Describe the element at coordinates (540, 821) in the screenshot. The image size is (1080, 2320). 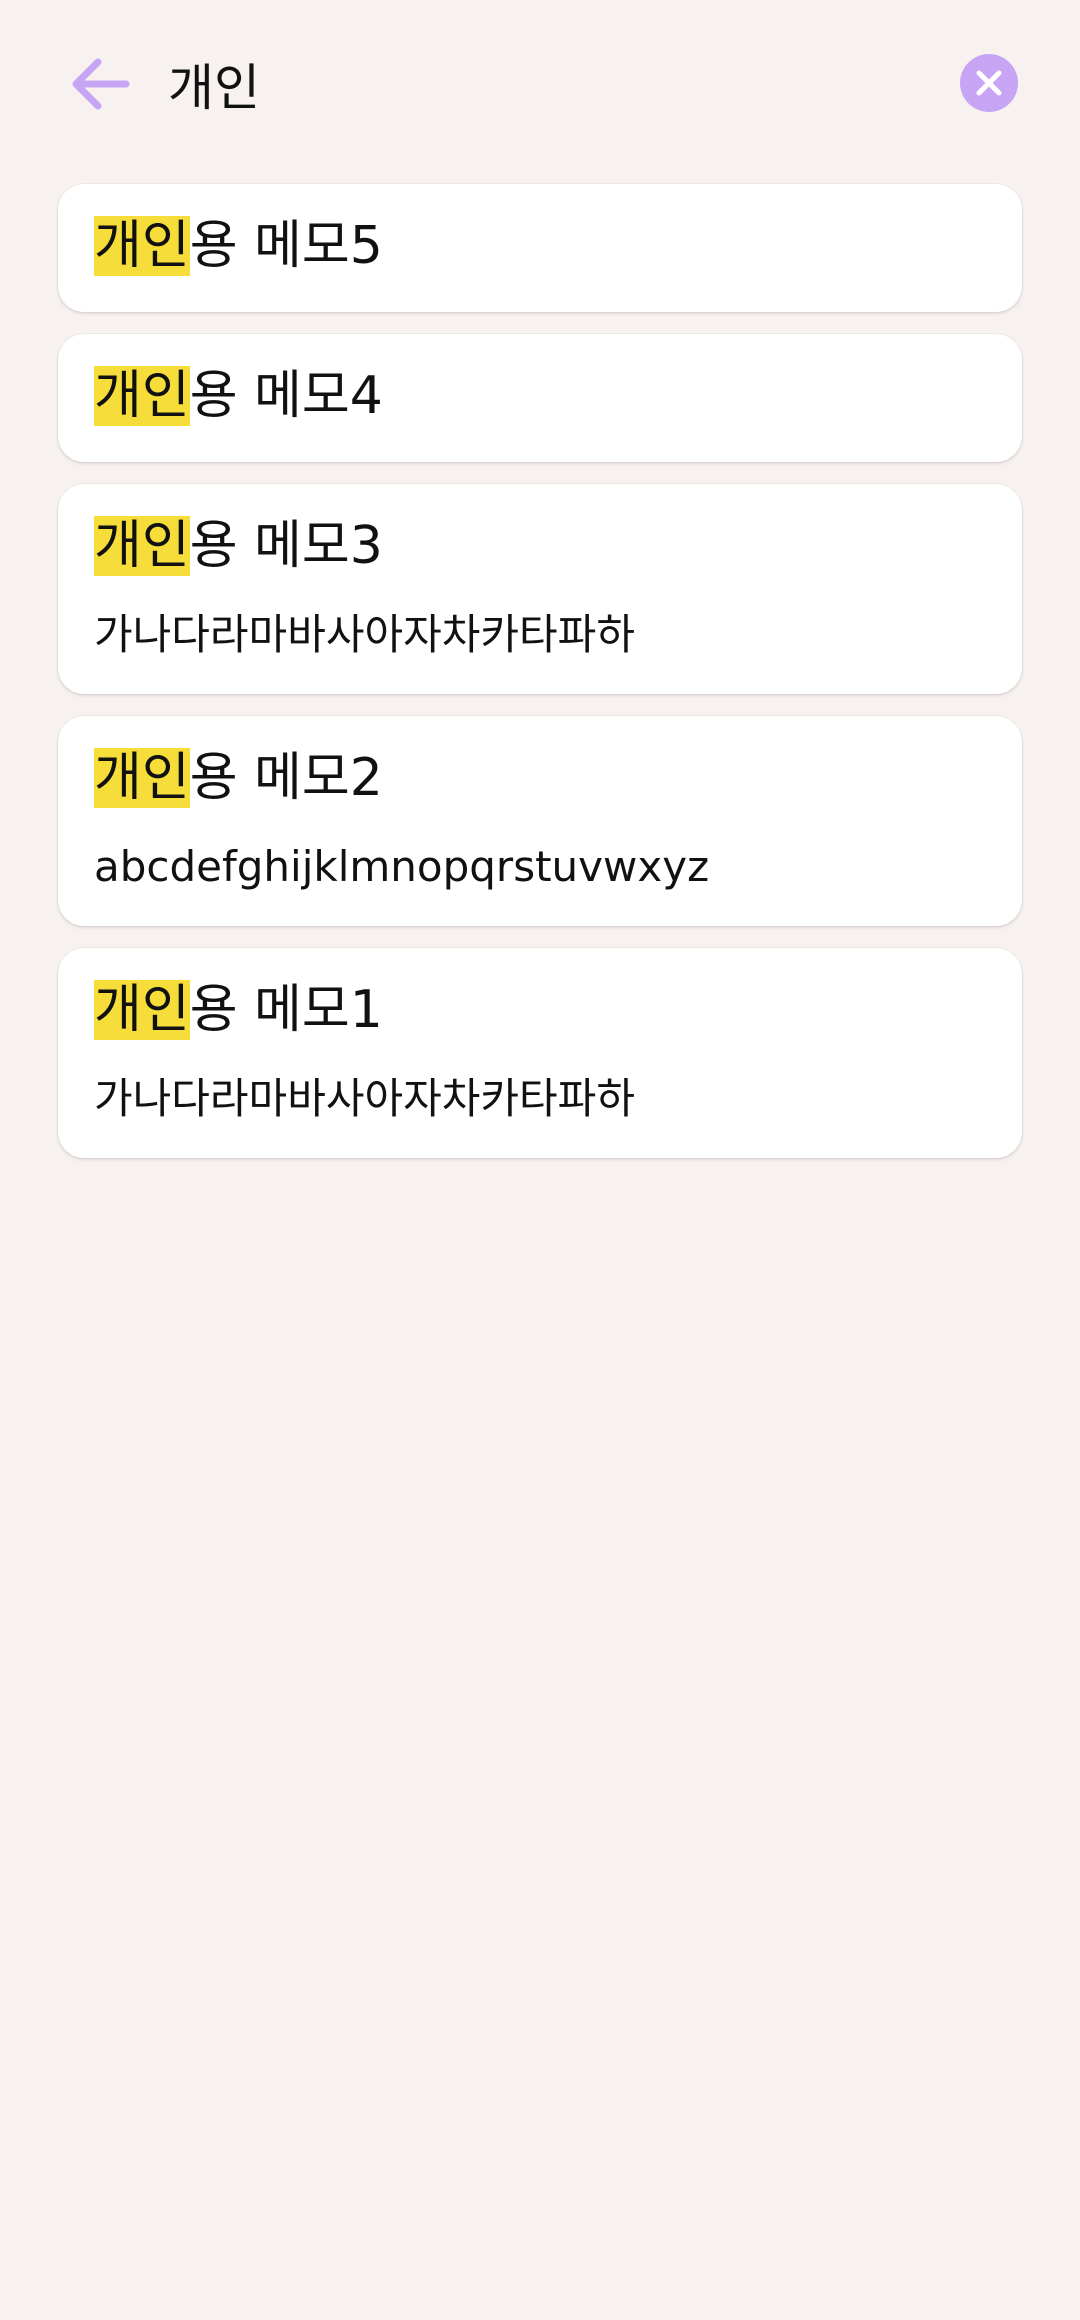
I see `memo-card: 개인용 메모2 abcdefghijklmnopqrstuvwxyz` at that location.